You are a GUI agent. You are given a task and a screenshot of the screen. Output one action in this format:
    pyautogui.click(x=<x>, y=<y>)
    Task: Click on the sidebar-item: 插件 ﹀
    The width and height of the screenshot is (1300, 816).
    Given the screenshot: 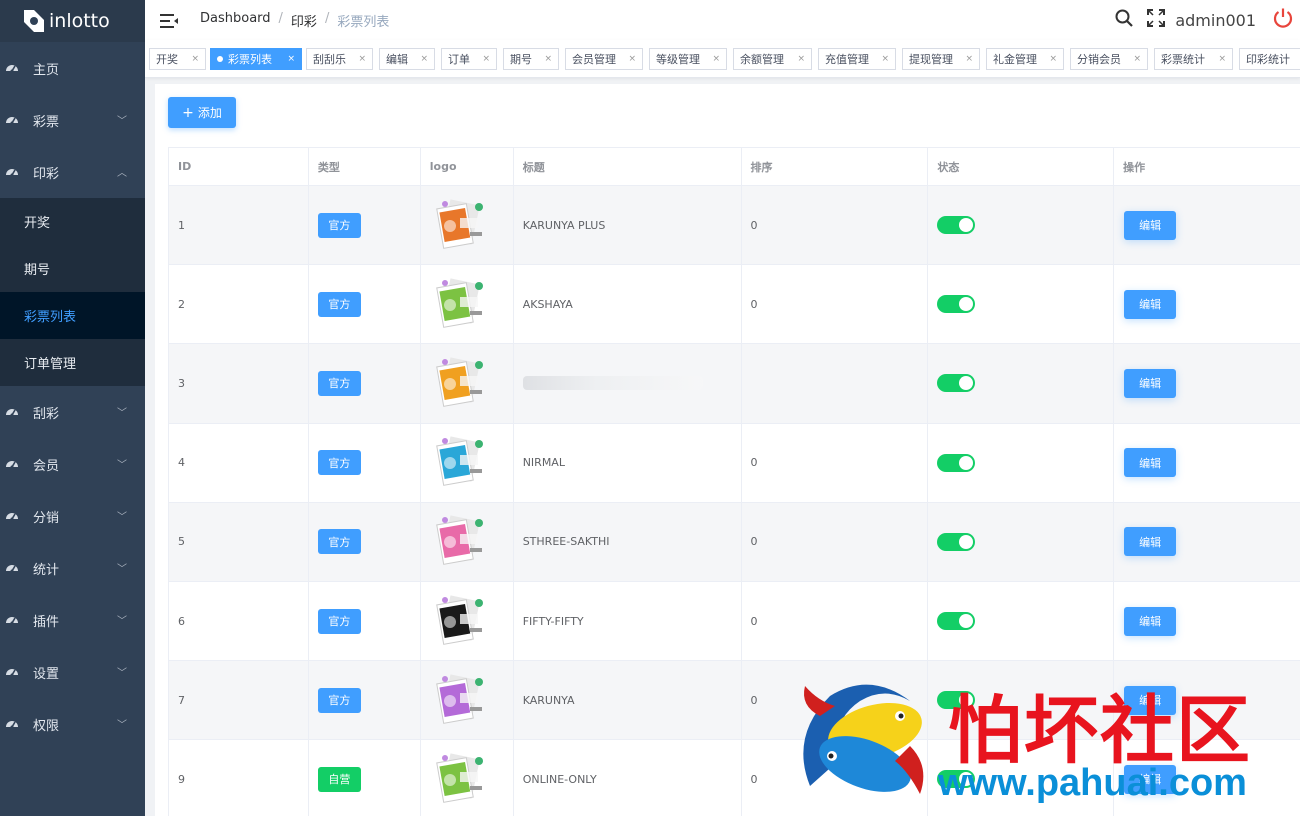 What is the action you would take?
    pyautogui.click(x=72, y=620)
    